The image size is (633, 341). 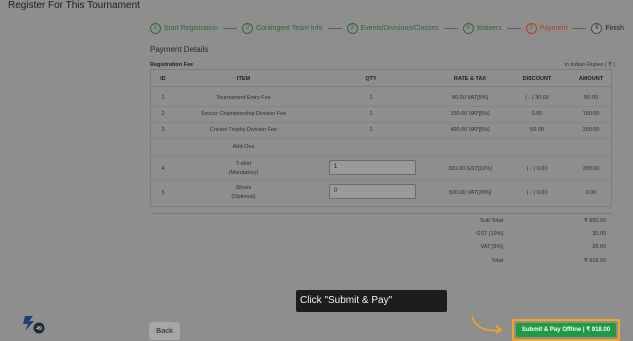 I want to click on step-start-registration: 1 Start Registration, so click(x=184, y=28).